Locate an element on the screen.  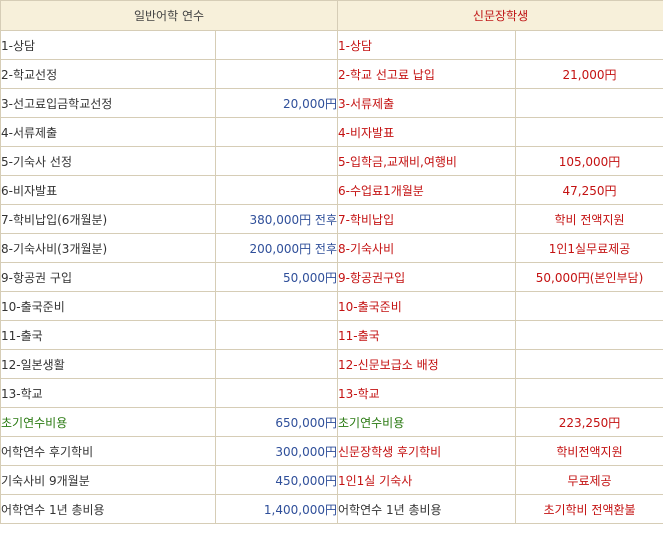
table-row: 8-기숙사비(3개월분) 200,000円 전후 8-기숙사비 1인1실무료제공 is located at coordinates (331, 248).